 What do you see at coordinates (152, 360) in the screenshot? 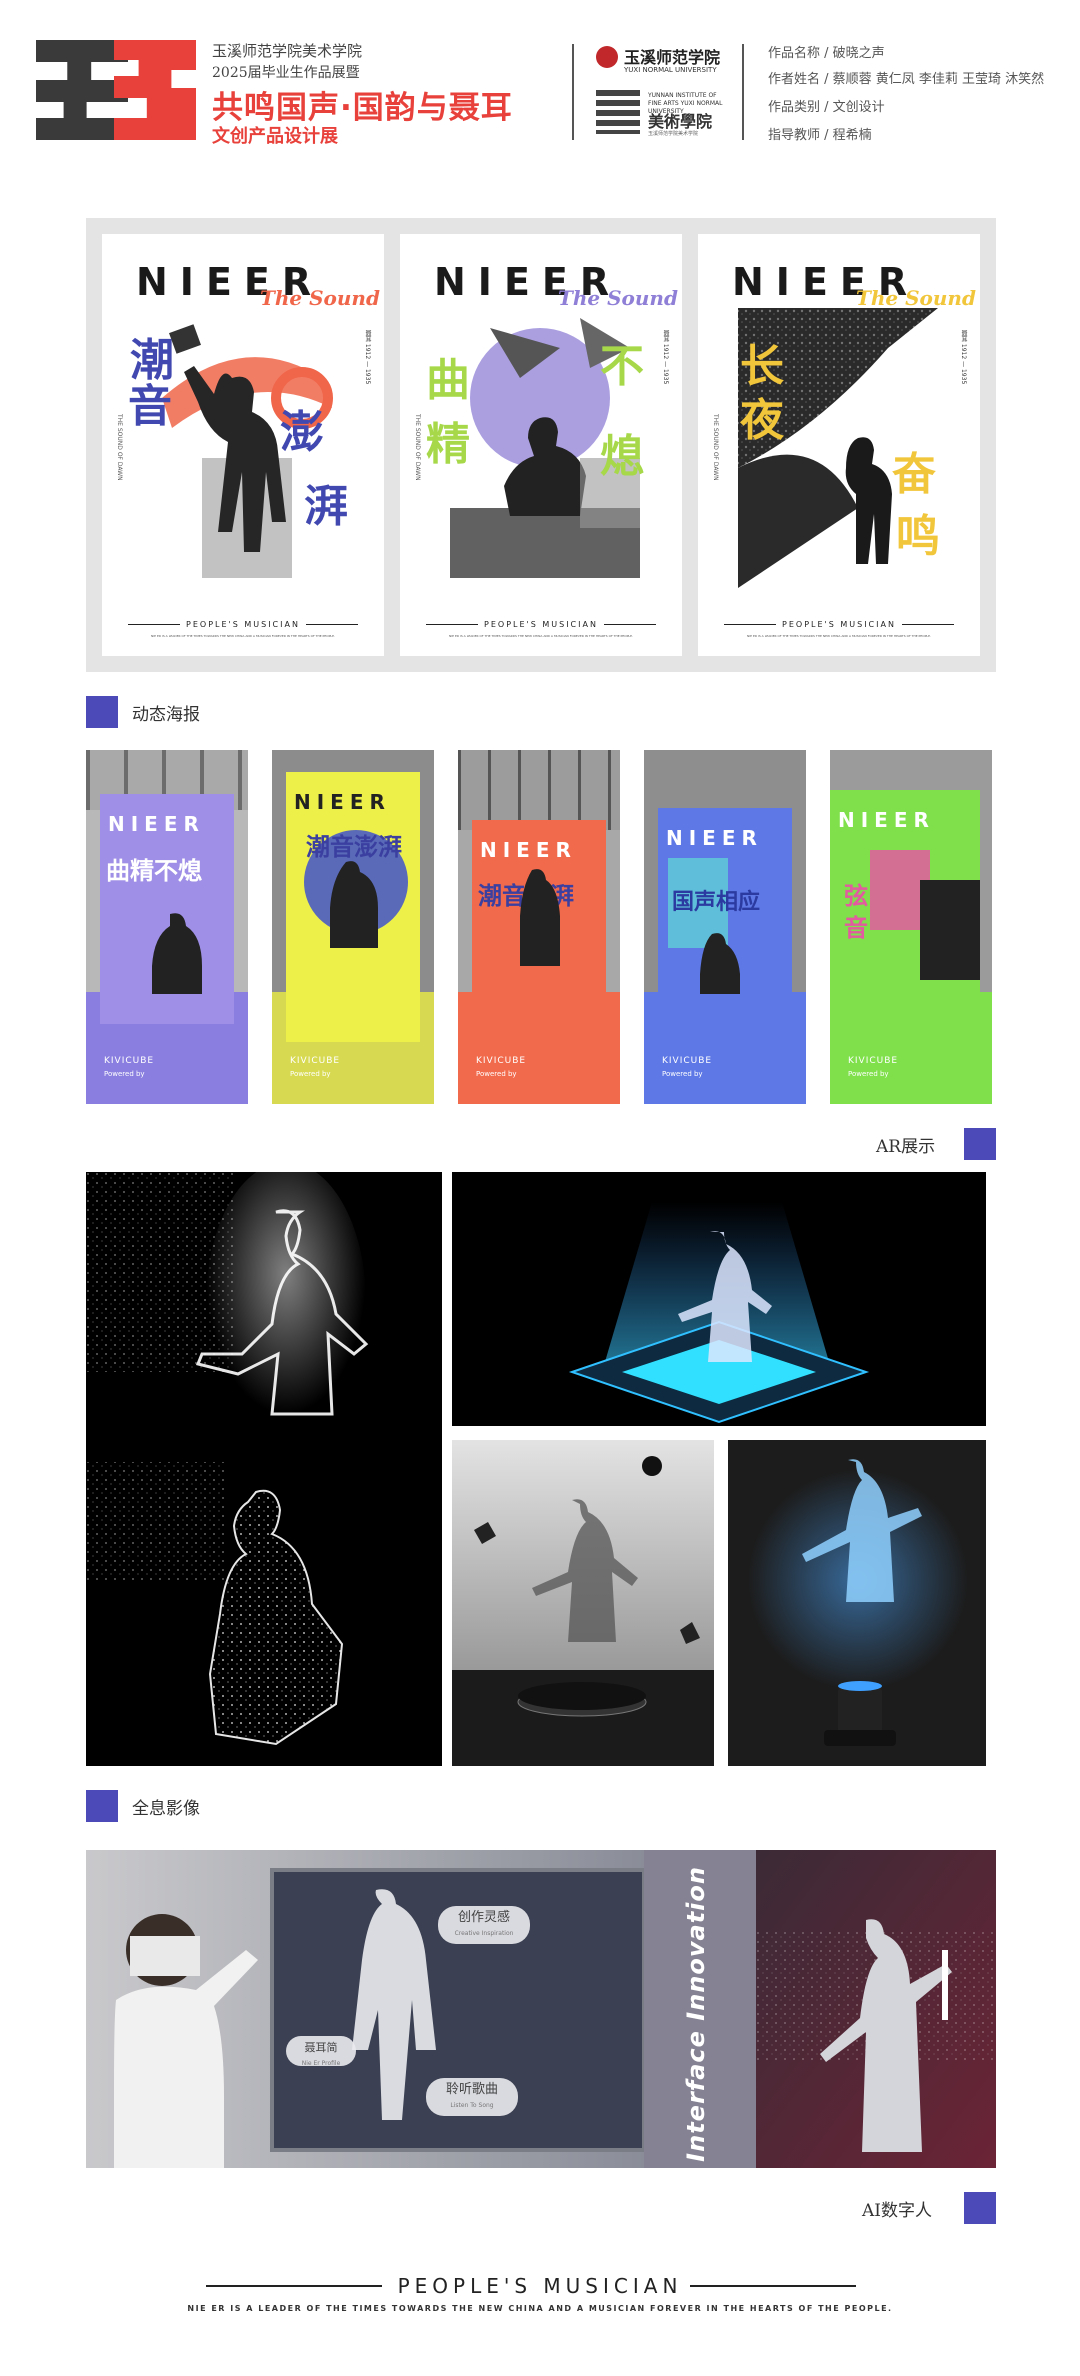
I see `poster-char: 潮` at bounding box center [152, 360].